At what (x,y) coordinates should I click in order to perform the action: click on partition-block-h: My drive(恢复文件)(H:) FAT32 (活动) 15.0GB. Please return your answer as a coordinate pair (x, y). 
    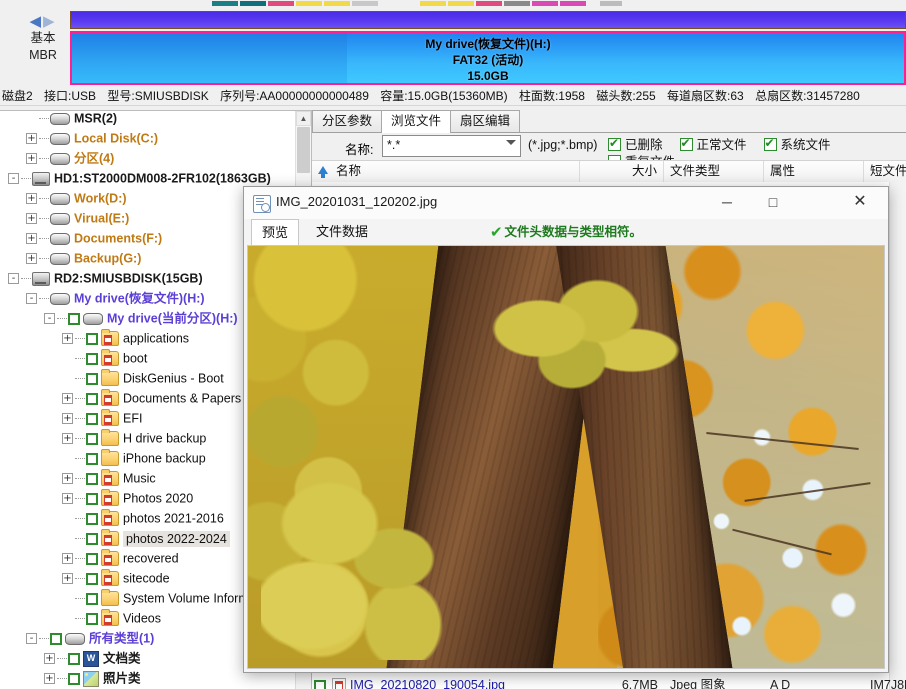
    Looking at the image, I should click on (488, 58).